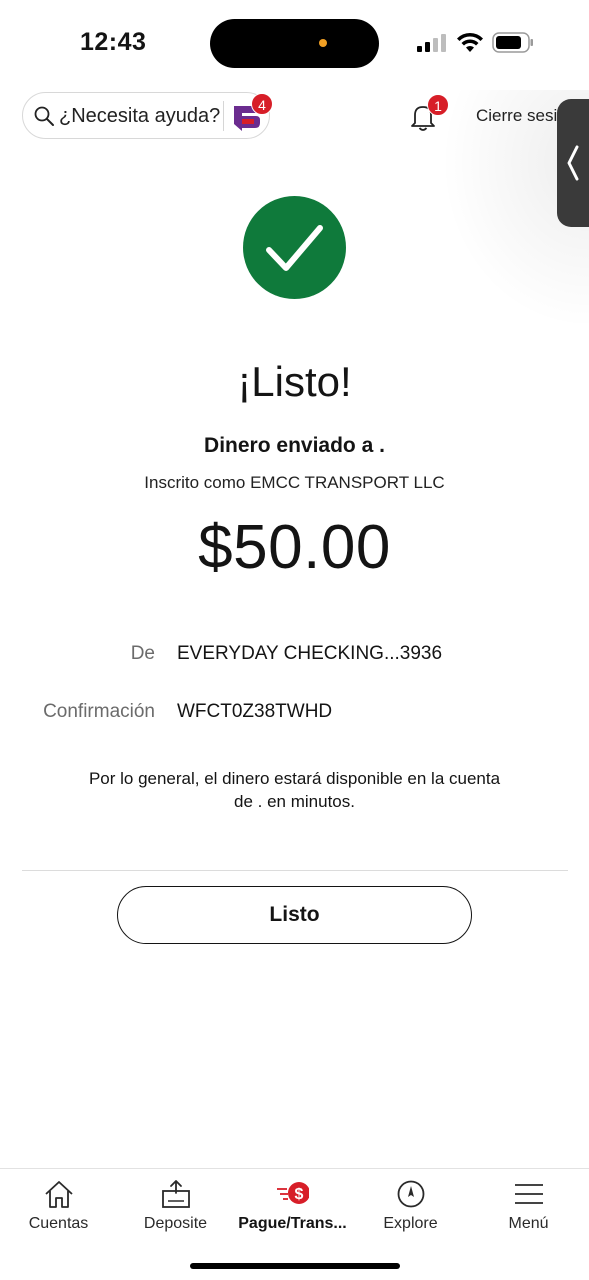  Describe the element at coordinates (295, 1266) in the screenshot. I see `home-indicator` at that location.